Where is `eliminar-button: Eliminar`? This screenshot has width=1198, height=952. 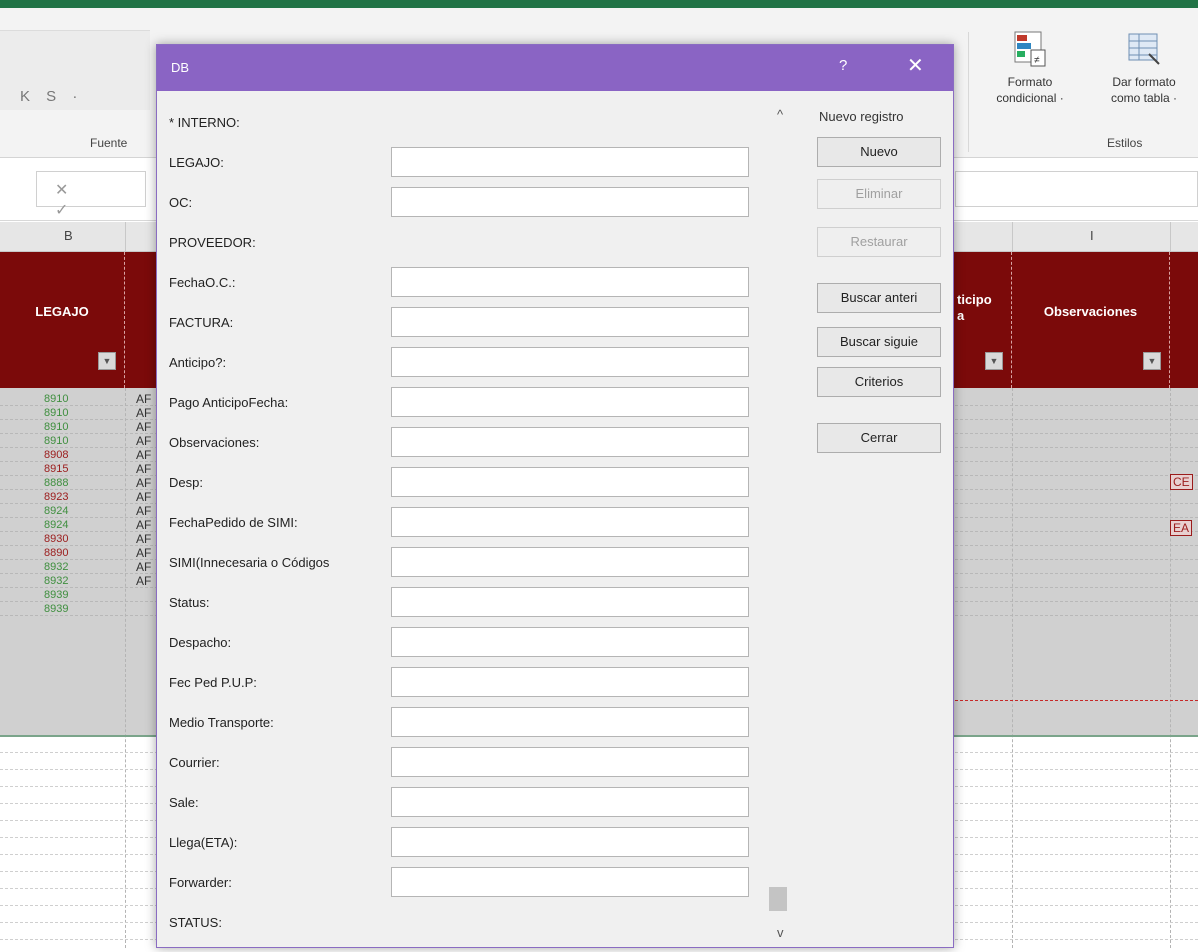
eliminar-button: Eliminar is located at coordinates (879, 194).